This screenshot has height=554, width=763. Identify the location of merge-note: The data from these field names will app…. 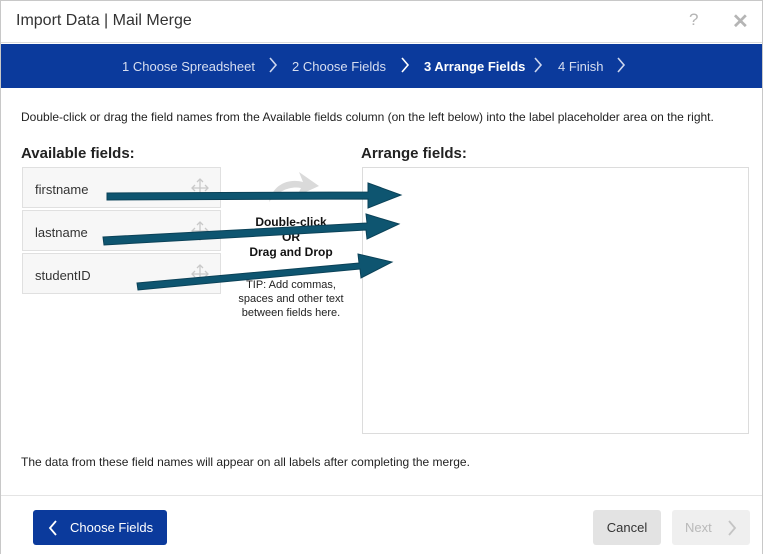
(245, 462).